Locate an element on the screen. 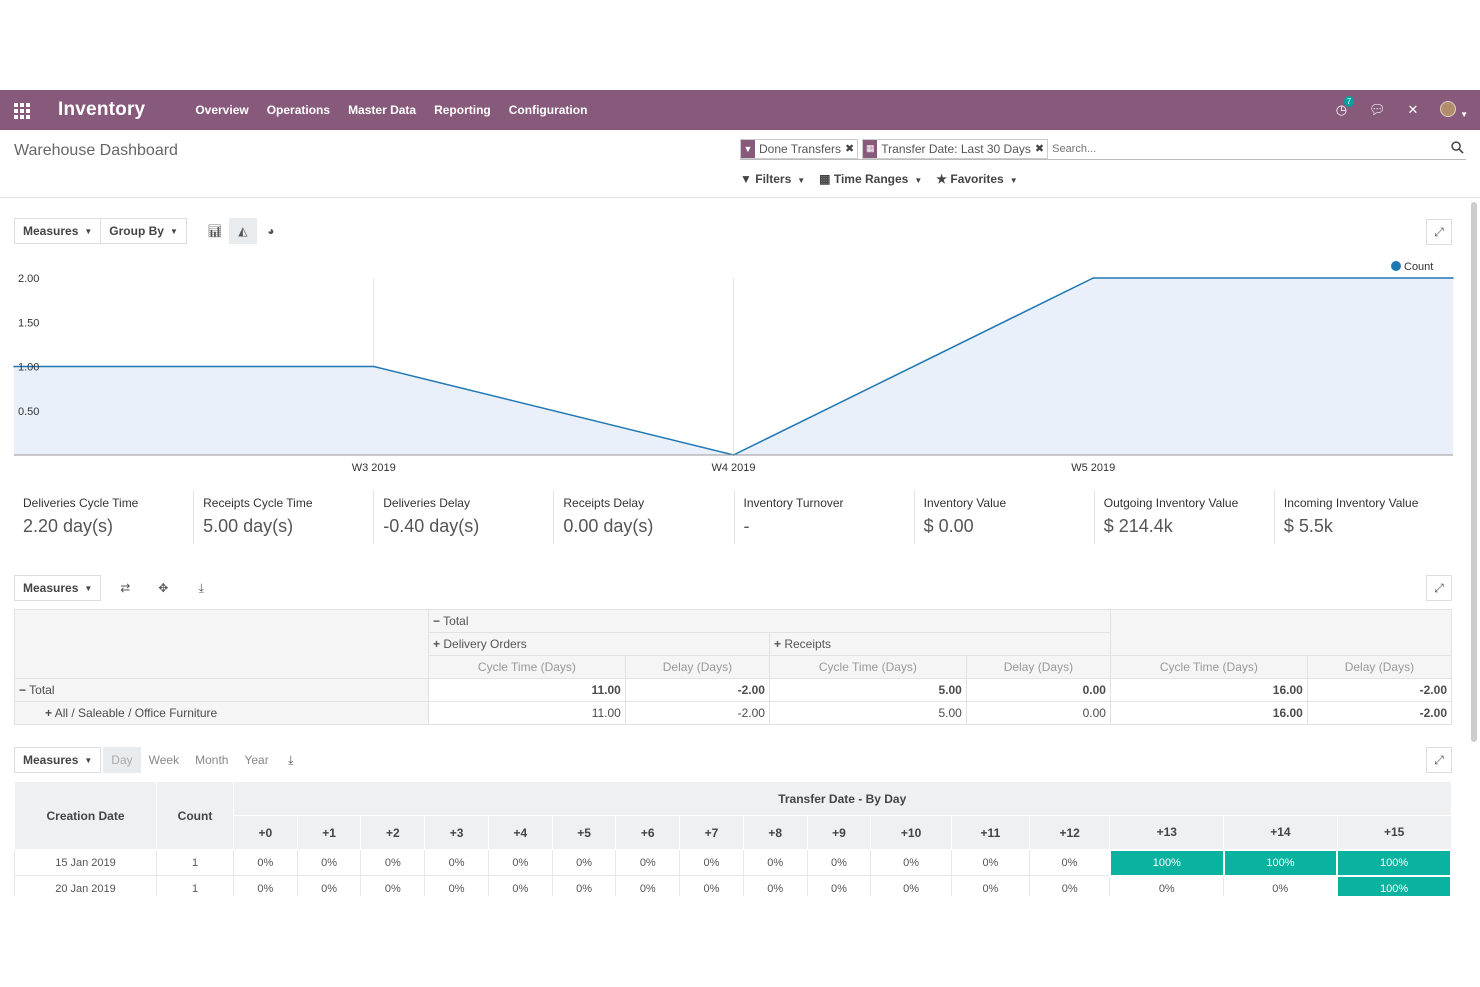 The height and width of the screenshot is (987, 1480). graph-measures-button: Measures ▼ is located at coordinates (58, 231).